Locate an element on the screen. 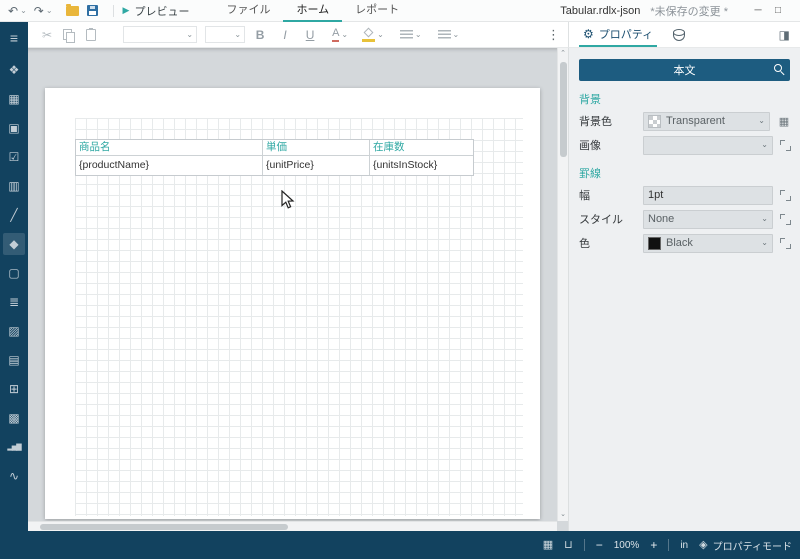 Image resolution: width=800 pixels, height=559 pixels. toolbox-table-icon: ⊞ is located at coordinates (14, 389).